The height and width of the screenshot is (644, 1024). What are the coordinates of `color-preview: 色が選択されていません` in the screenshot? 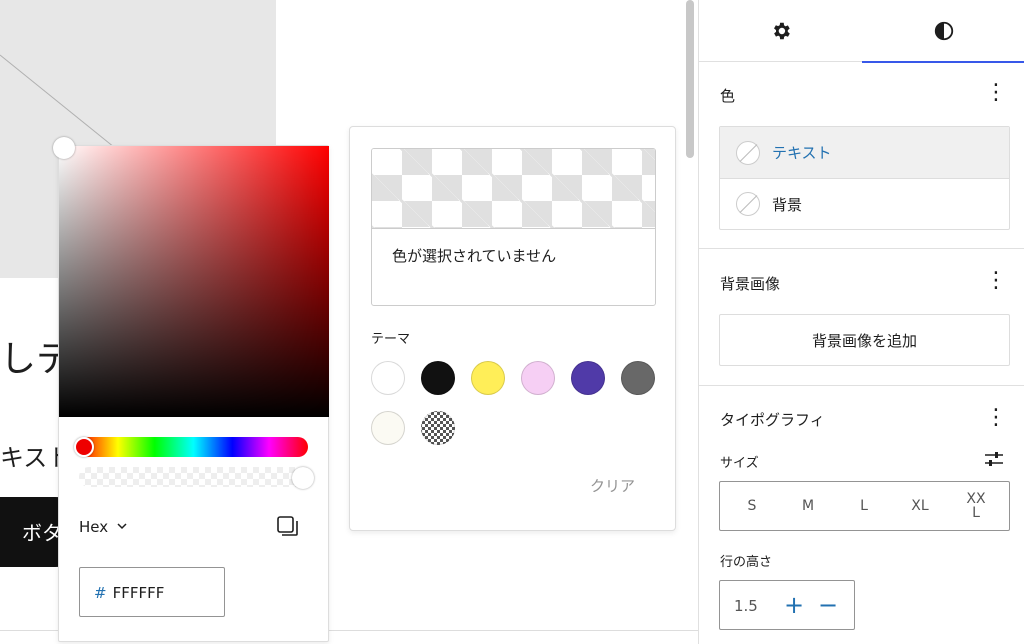 It's located at (513, 227).